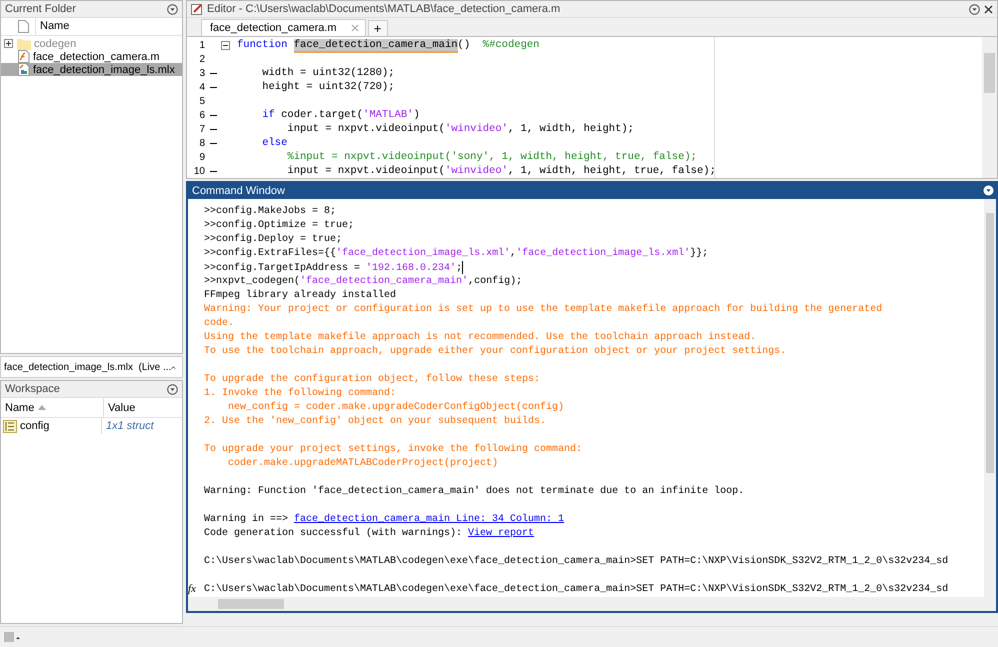 The height and width of the screenshot is (647, 998). Describe the element at coordinates (33, 389) in the screenshot. I see `panel-title: Workspace` at that location.